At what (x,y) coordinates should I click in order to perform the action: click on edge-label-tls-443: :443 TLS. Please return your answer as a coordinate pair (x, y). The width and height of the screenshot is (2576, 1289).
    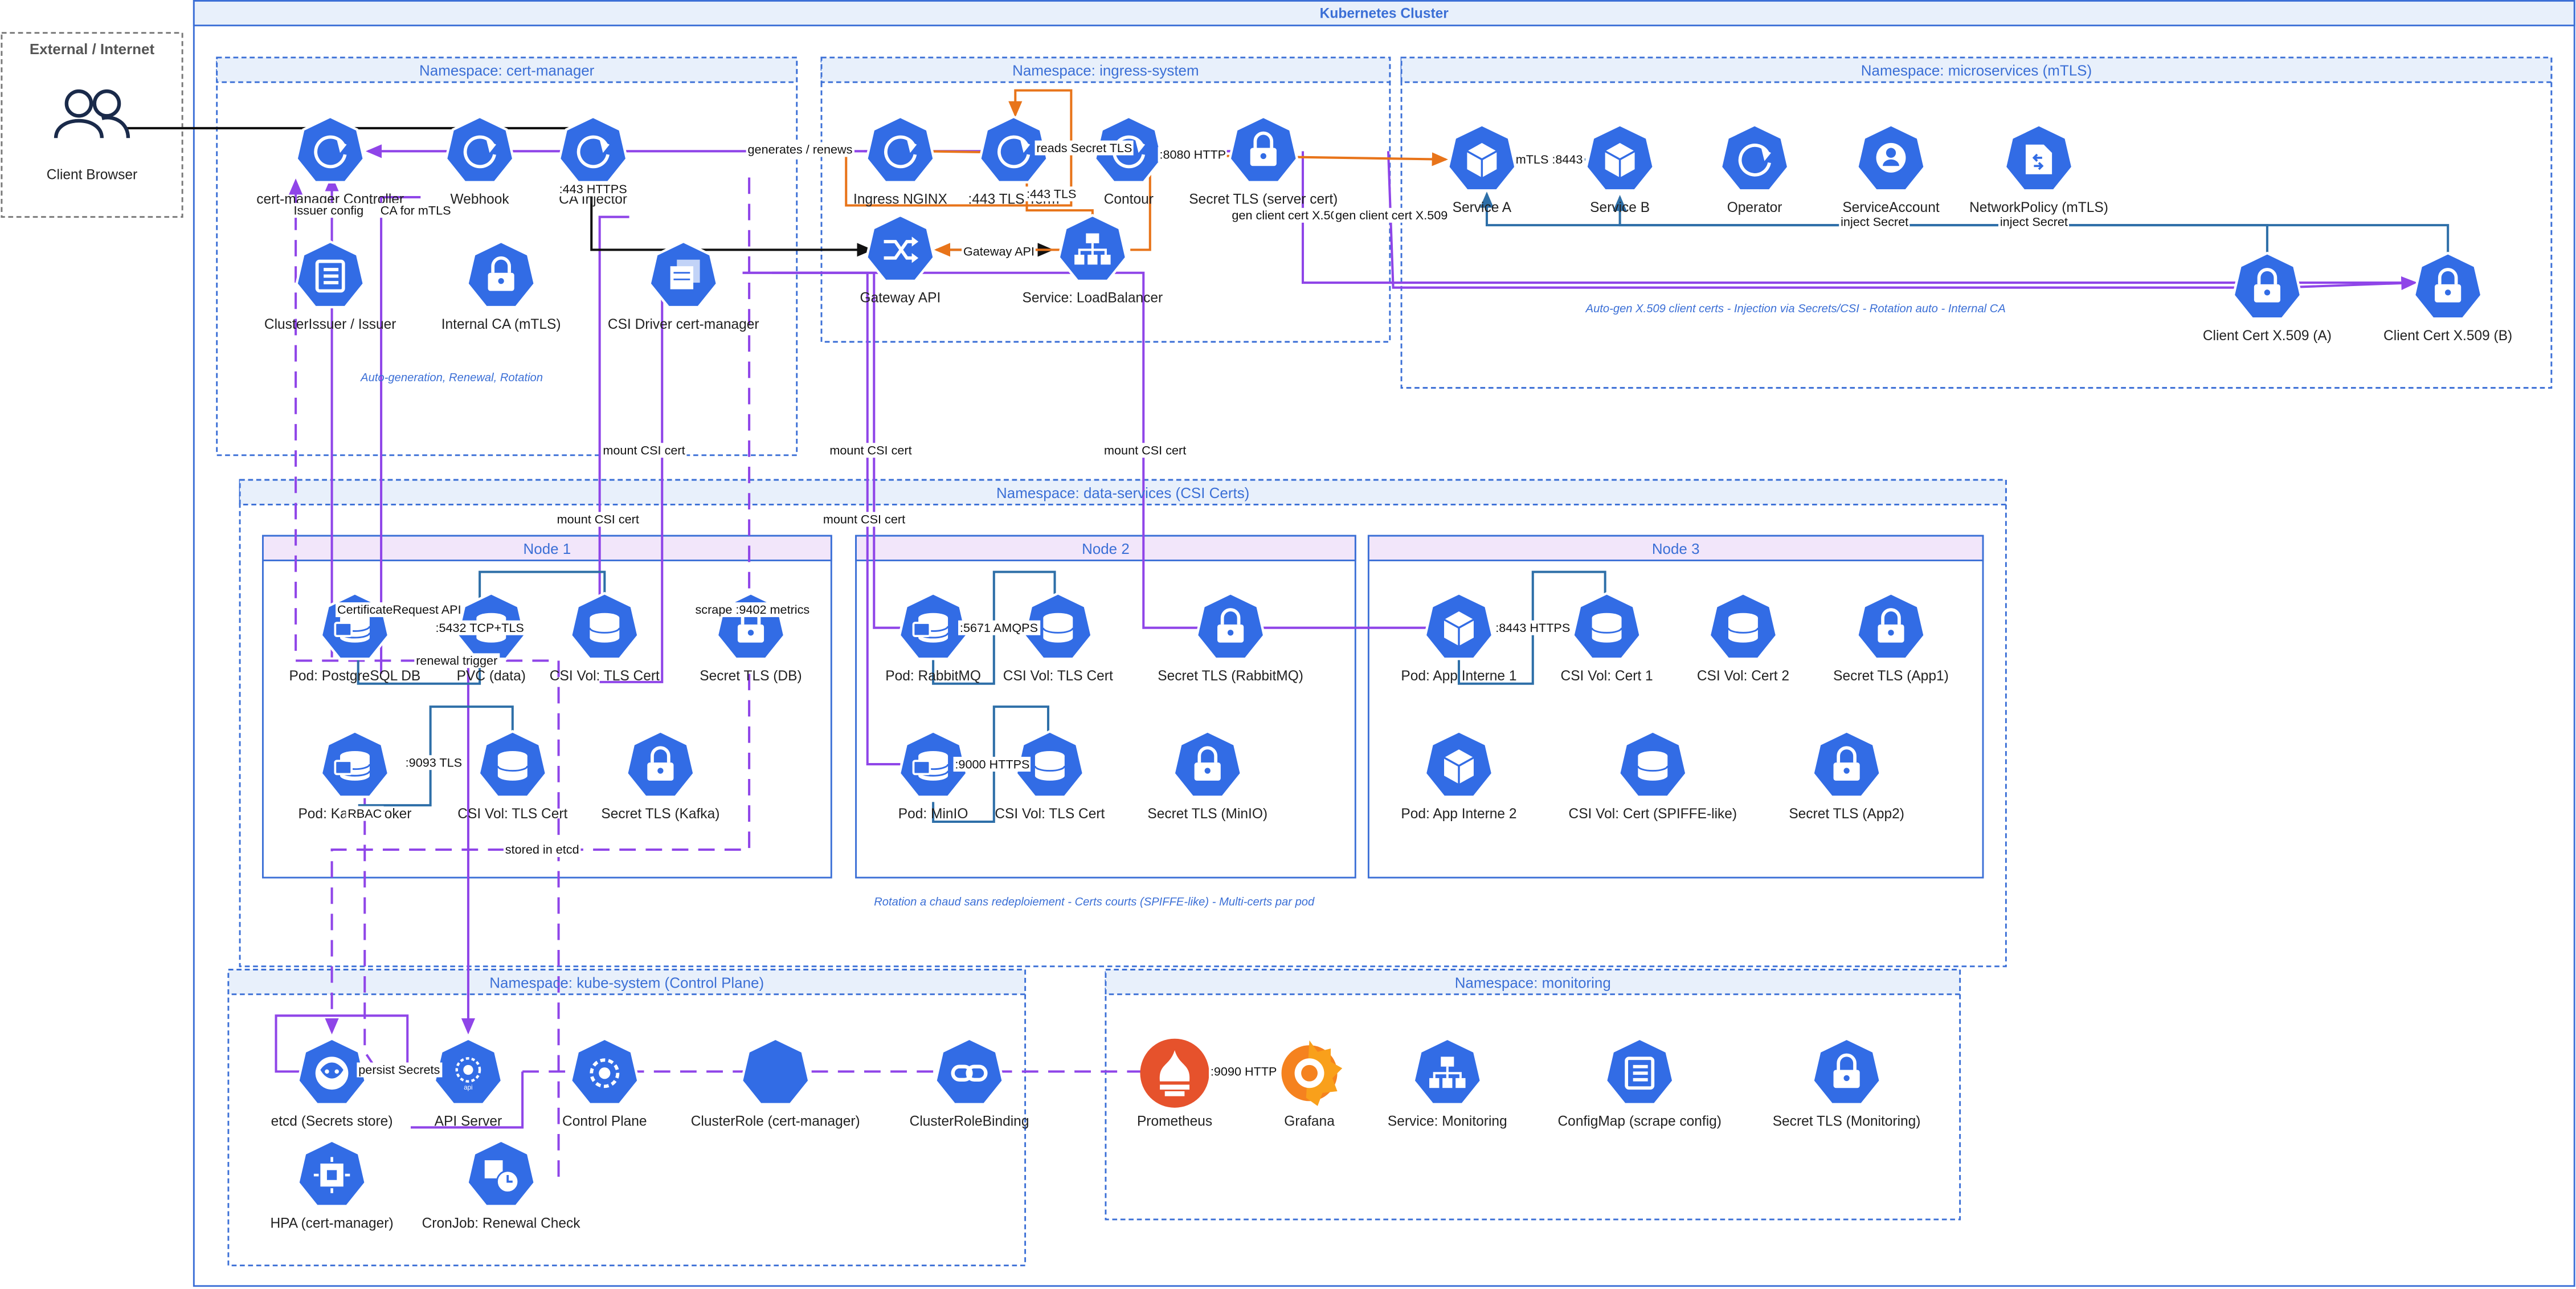
    Looking at the image, I should click on (1051, 194).